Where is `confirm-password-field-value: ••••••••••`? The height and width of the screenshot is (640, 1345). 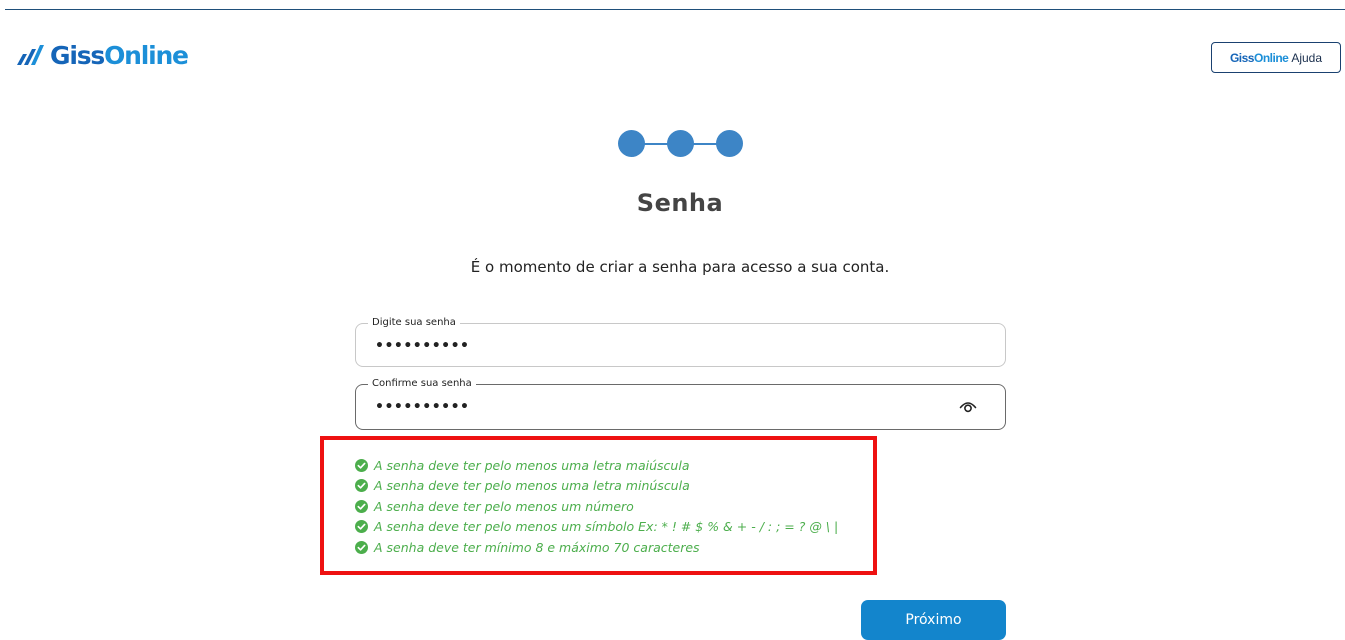 confirm-password-field-value: •••••••••• is located at coordinates (422, 407).